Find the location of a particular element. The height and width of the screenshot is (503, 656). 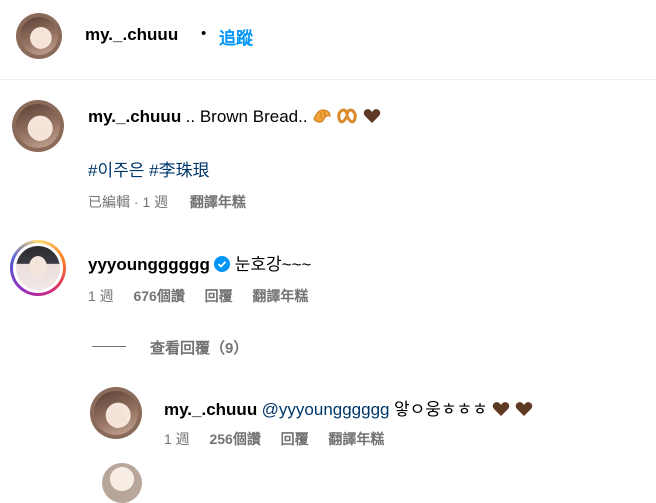

replies-line is located at coordinates (109, 346).